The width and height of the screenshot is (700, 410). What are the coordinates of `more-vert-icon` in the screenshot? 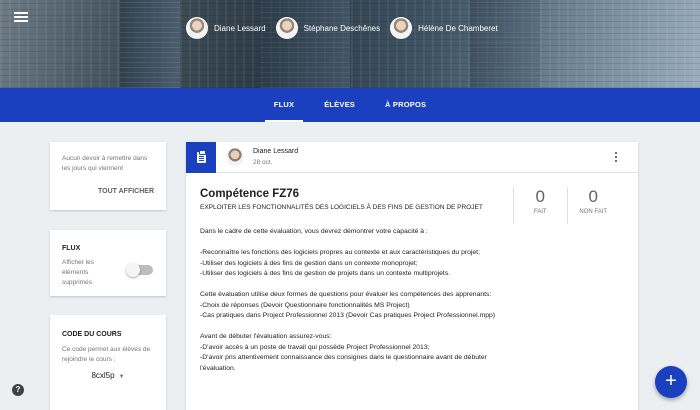 It's located at (616, 158).